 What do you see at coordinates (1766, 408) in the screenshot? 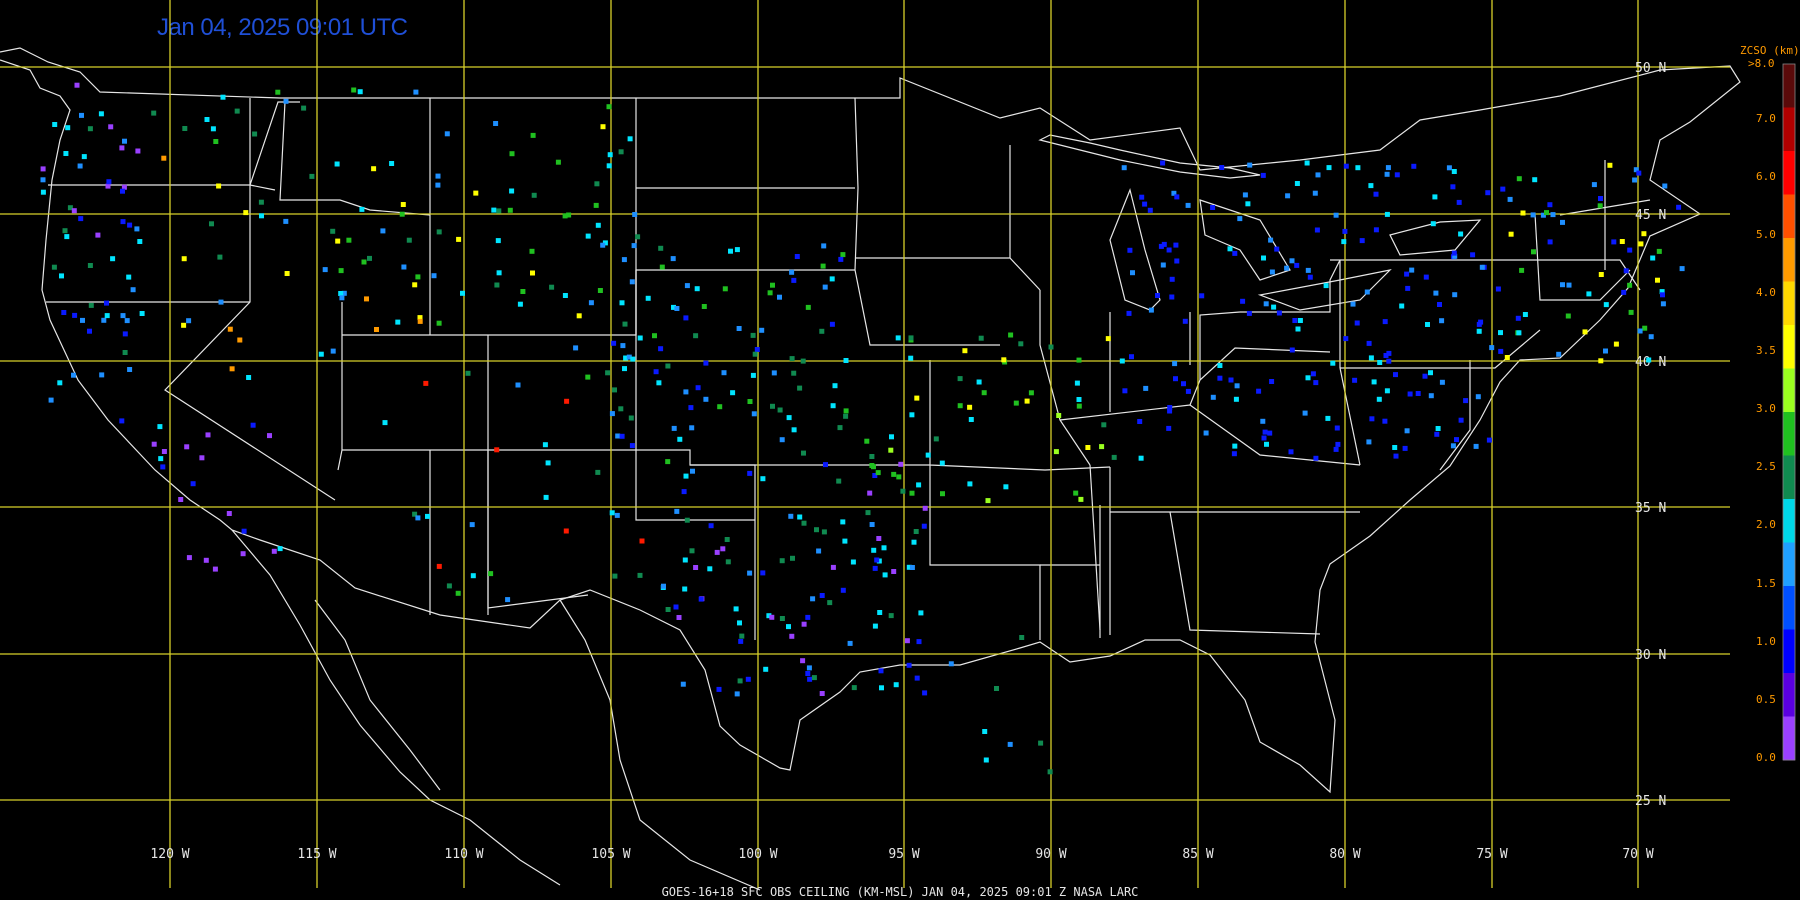
I see `colorbar-tick-label: 3.0` at bounding box center [1766, 408].